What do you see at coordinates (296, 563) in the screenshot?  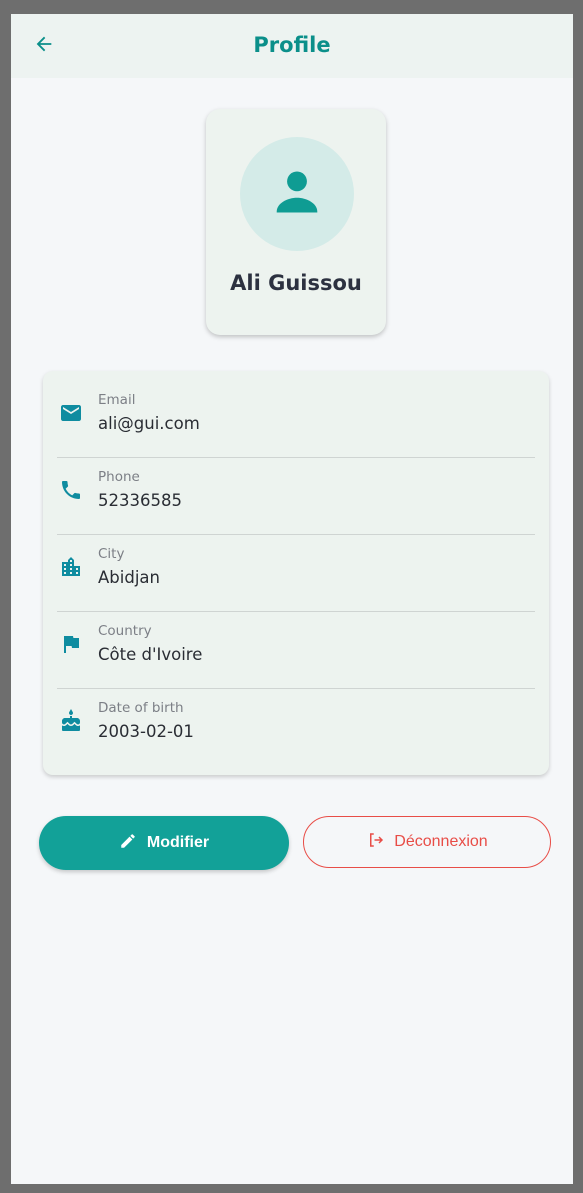 I see `info-row-city: City Abidjan` at bounding box center [296, 563].